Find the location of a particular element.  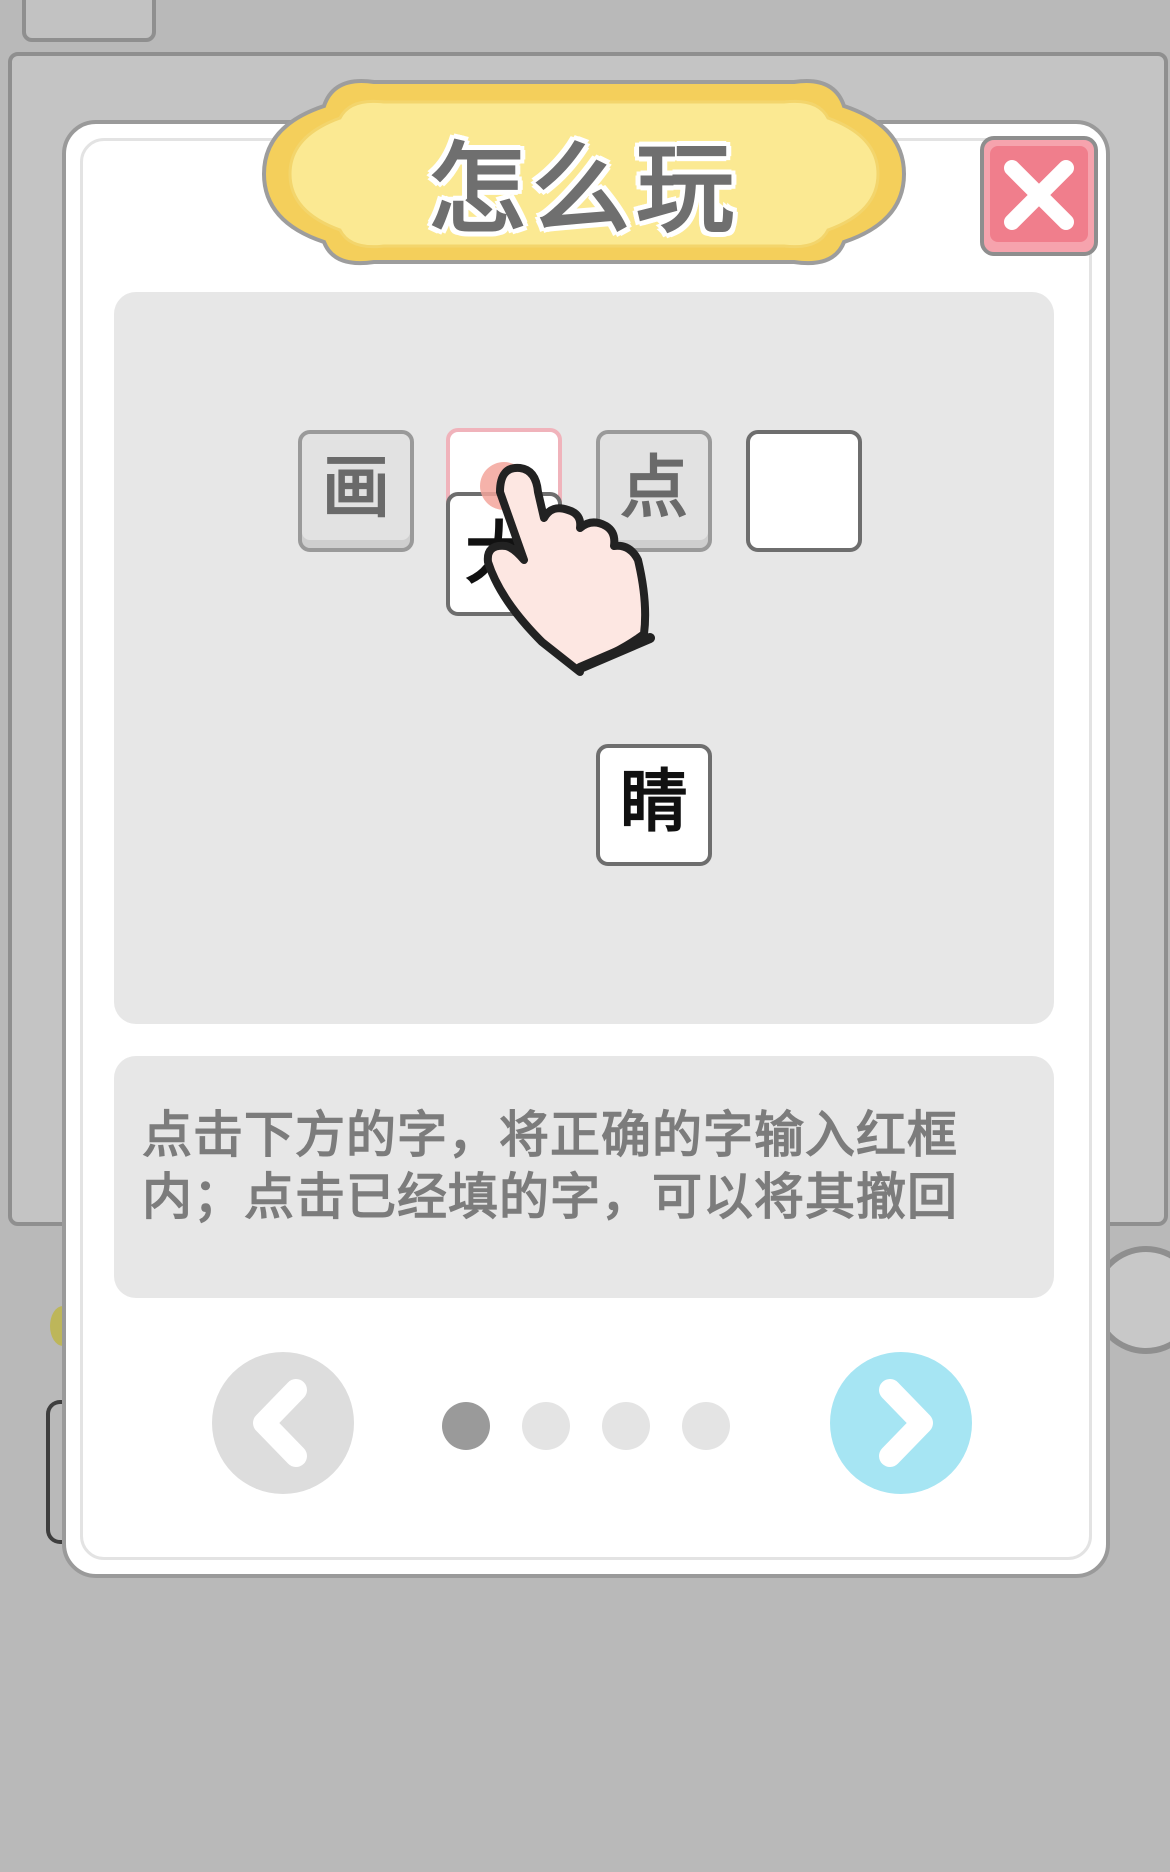

next-page-button is located at coordinates (901, 1423).